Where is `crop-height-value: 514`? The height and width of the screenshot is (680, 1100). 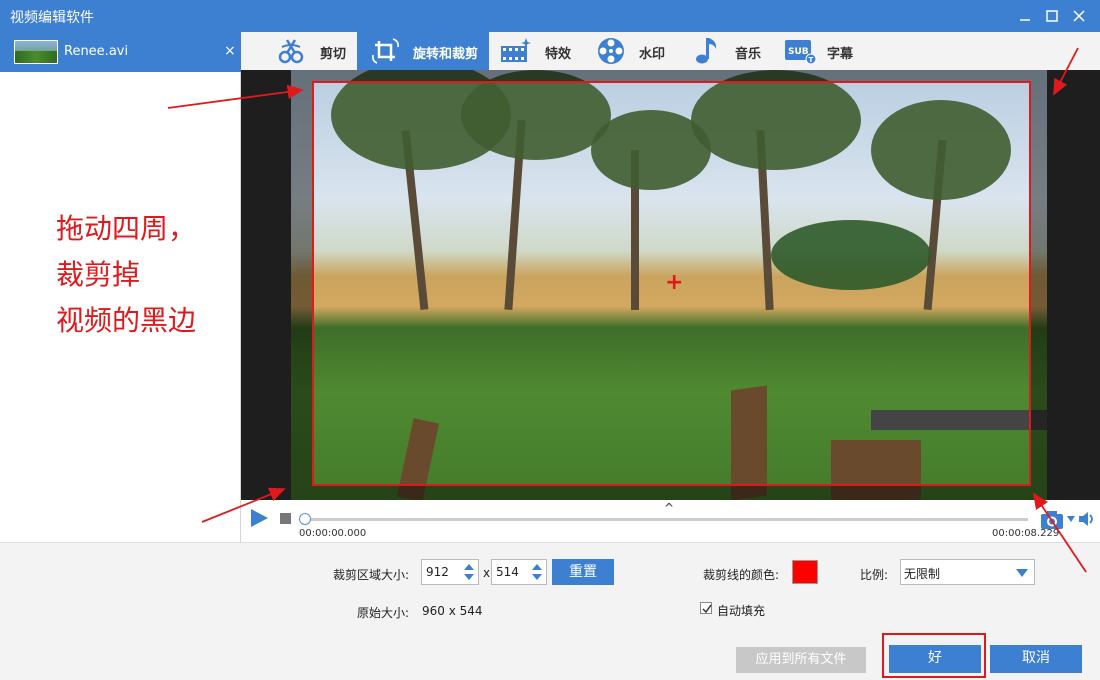 crop-height-value: 514 is located at coordinates (507, 572).